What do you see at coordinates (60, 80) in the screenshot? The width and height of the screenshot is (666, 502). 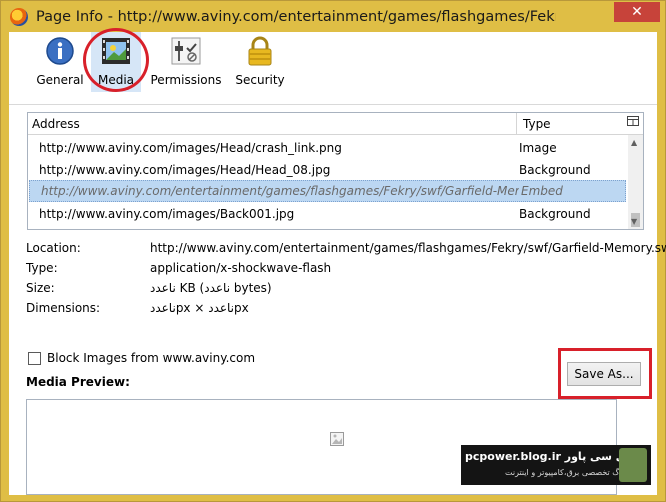 I see `tab-general-label: General` at bounding box center [60, 80].